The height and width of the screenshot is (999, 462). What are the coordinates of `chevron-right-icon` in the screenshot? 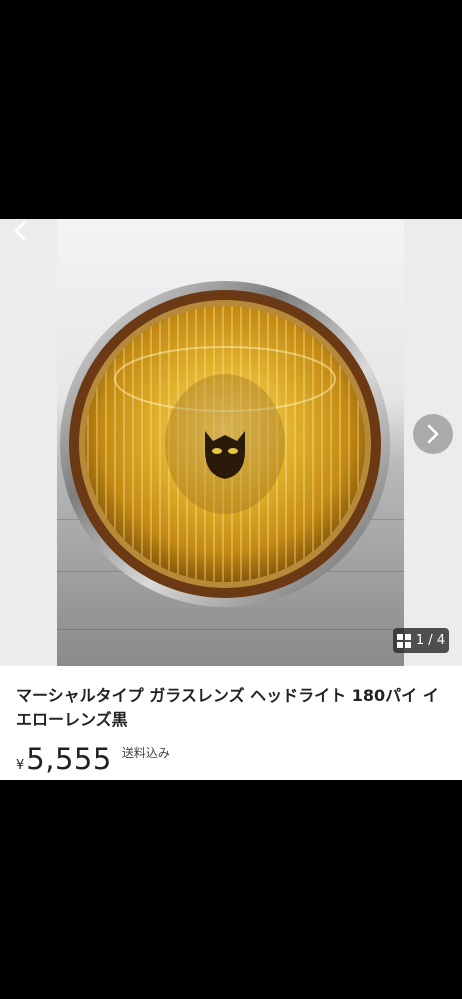 It's located at (433, 434).